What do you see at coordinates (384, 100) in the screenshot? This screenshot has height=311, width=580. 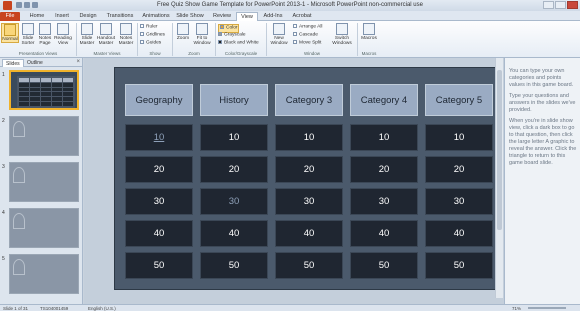 I see `category-header: Category 4` at bounding box center [384, 100].